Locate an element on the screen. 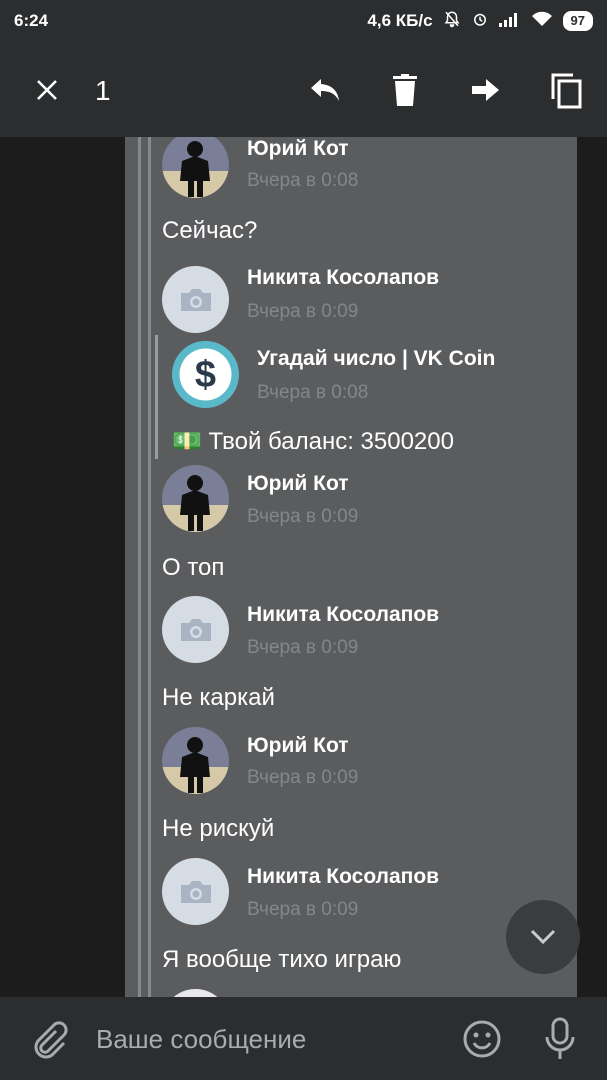 This screenshot has height=1080, width=607. selected-count: 1 is located at coordinates (103, 90).